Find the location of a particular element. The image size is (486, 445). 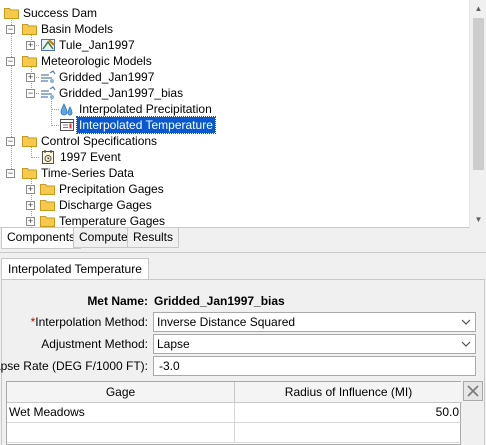

radius-cell is located at coordinates (348, 433).